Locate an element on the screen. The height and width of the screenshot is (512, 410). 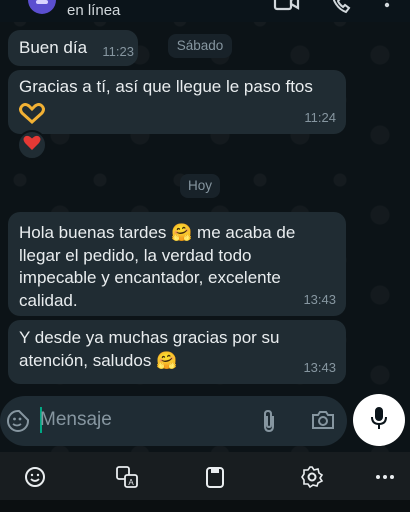
mic-icon is located at coordinates (379, 420).